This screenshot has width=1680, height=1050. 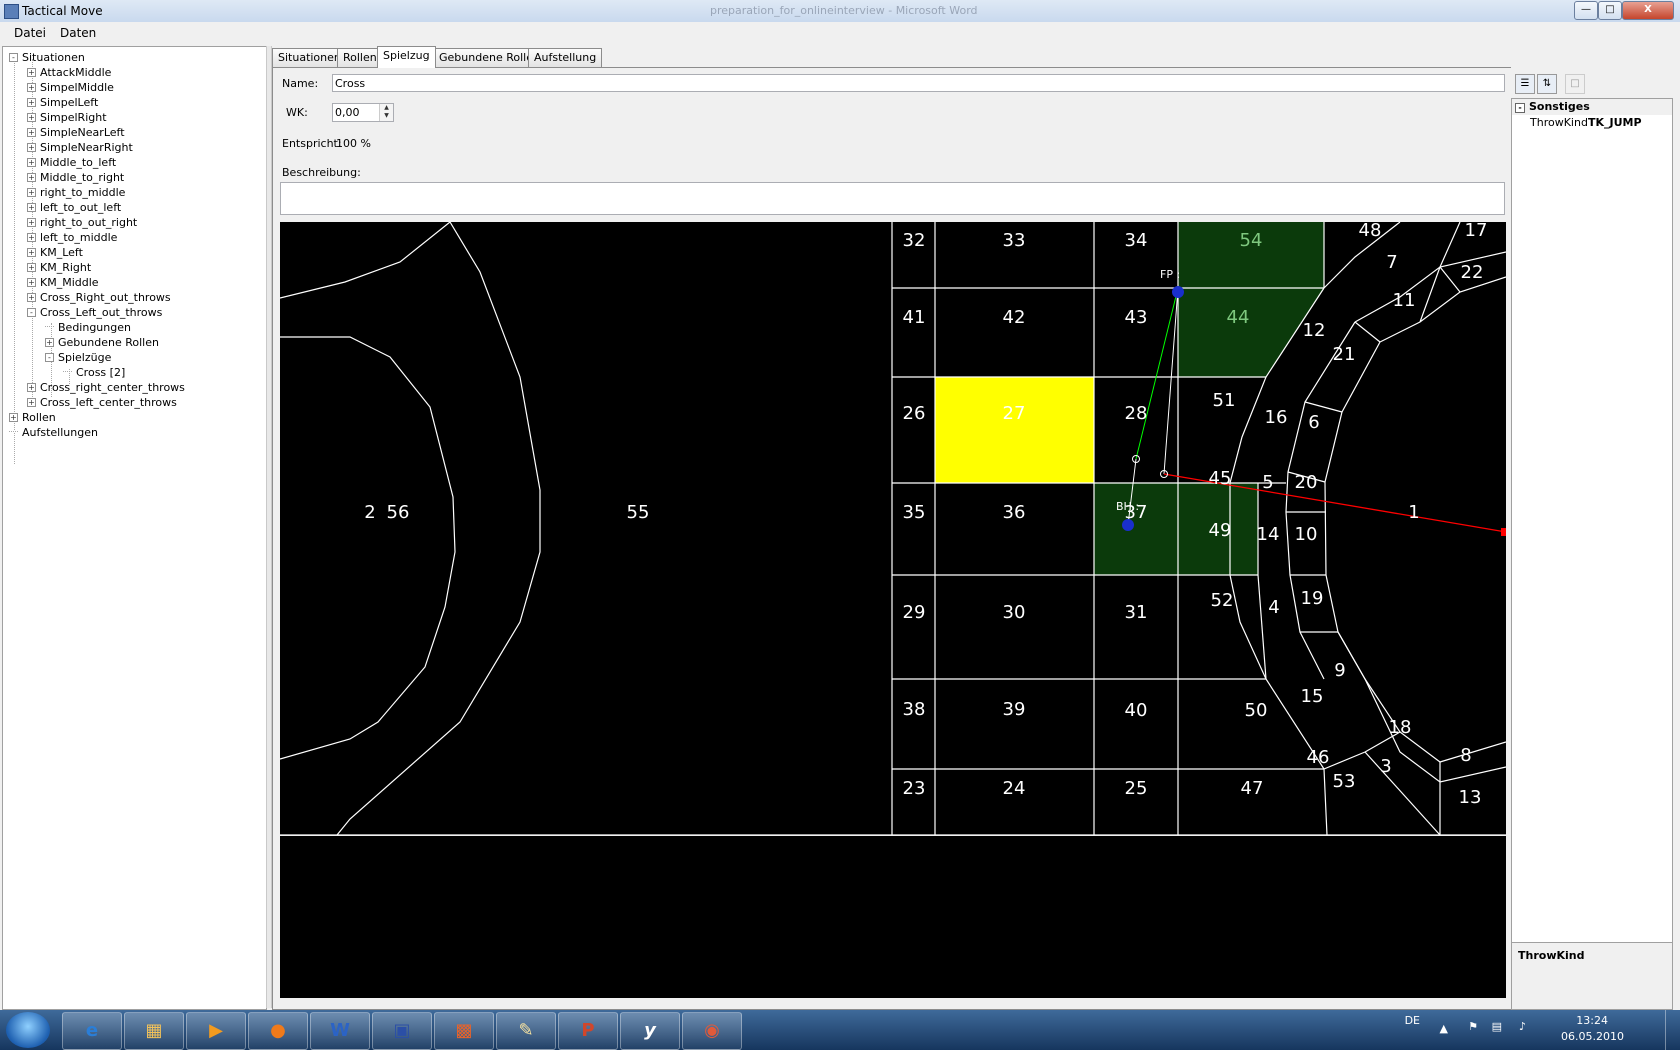 I want to click on tree-item: + Middle_to_right, so click(x=75, y=177).